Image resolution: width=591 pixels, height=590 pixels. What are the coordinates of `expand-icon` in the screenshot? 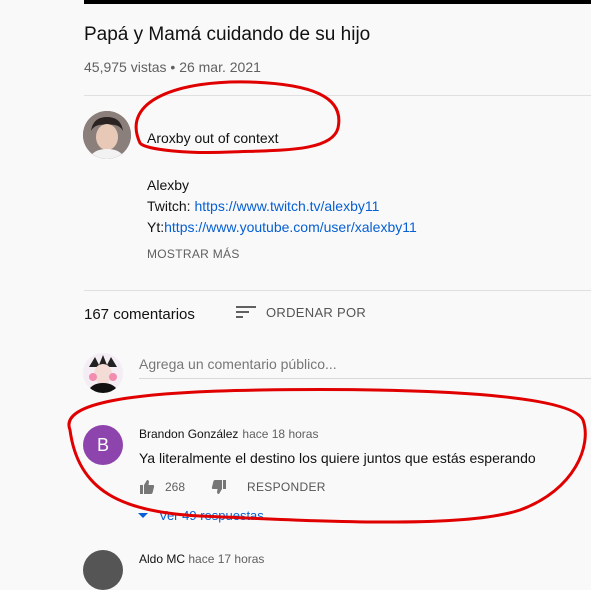 It's located at (143, 515).